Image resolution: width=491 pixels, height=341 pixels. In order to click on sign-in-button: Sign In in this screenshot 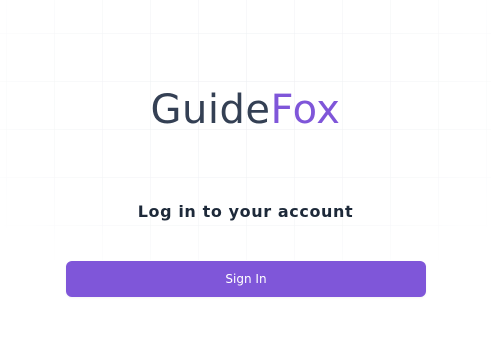, I will do `click(246, 279)`.